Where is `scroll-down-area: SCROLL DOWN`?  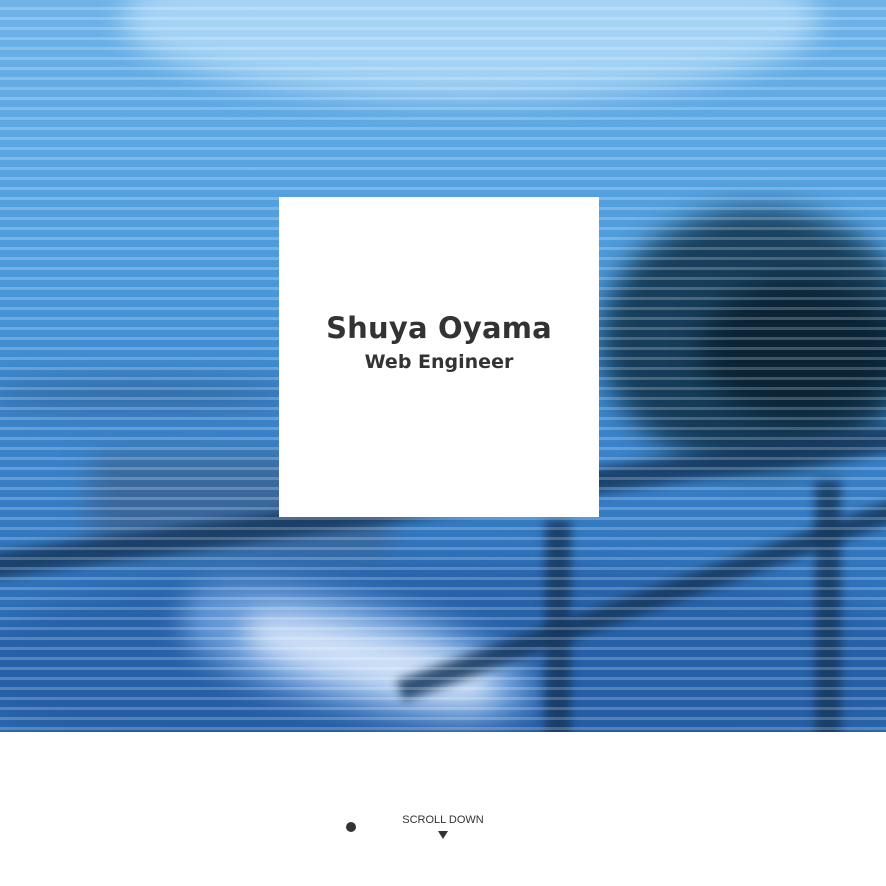
scroll-down-area: SCROLL DOWN is located at coordinates (443, 824).